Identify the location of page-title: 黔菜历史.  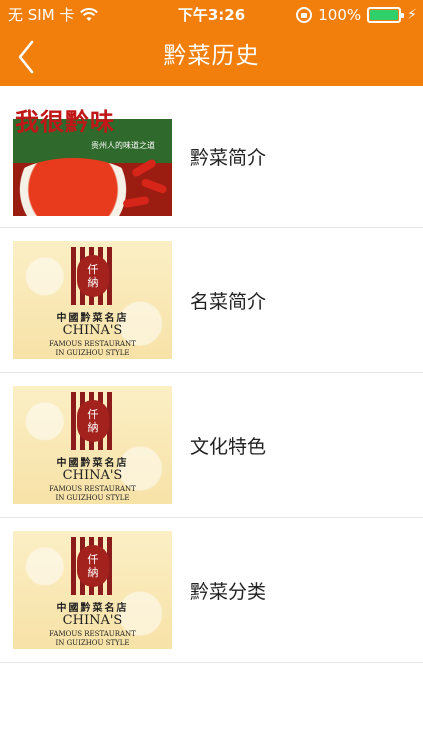
(211, 56).